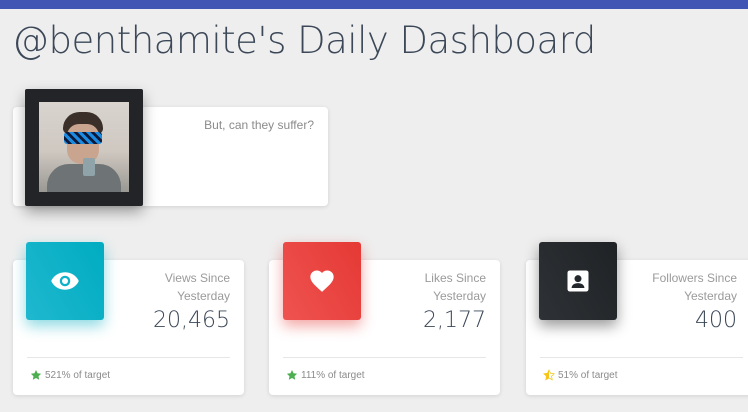  I want to click on likes-icon-box, so click(322, 281).